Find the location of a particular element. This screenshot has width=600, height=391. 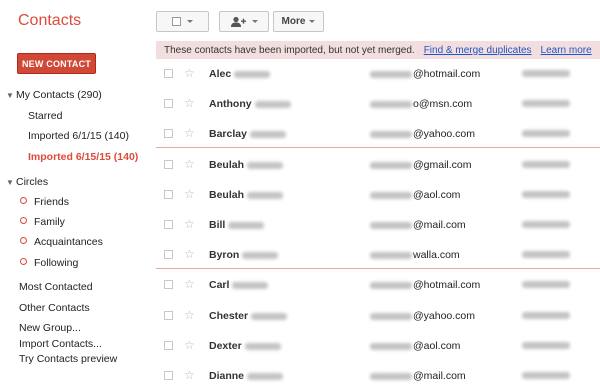

contact-first-name: Beulah is located at coordinates (227, 195).